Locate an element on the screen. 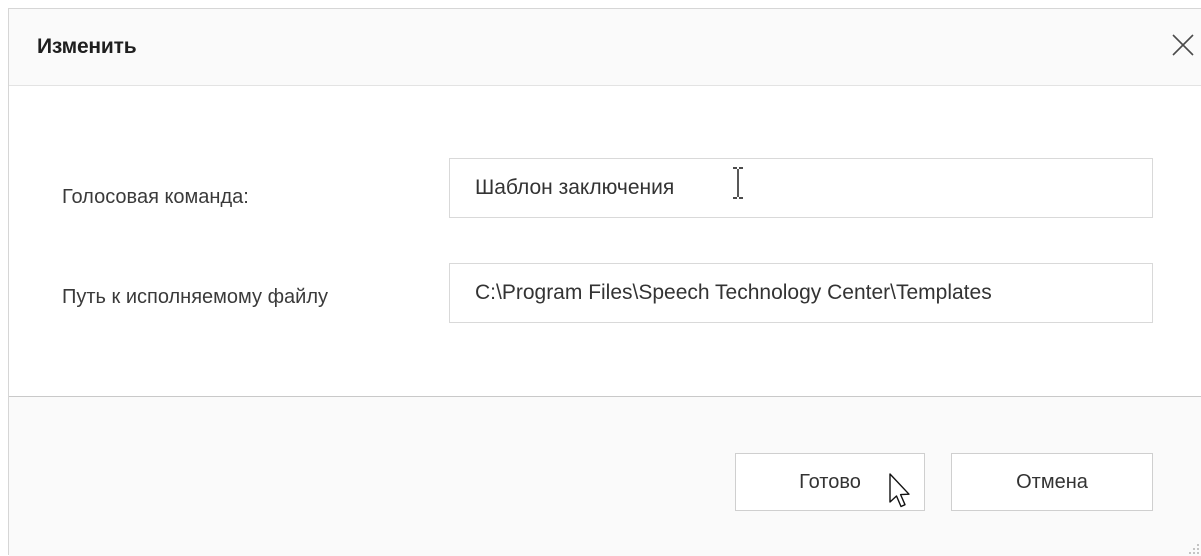 The width and height of the screenshot is (1201, 556). voice-command-input: Шаблон заключения is located at coordinates (801, 188).